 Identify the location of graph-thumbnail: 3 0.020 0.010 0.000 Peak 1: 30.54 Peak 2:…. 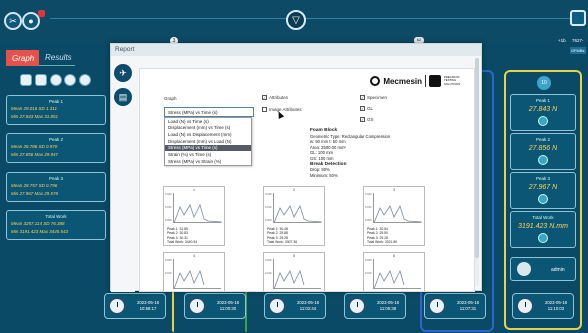
(394, 216).